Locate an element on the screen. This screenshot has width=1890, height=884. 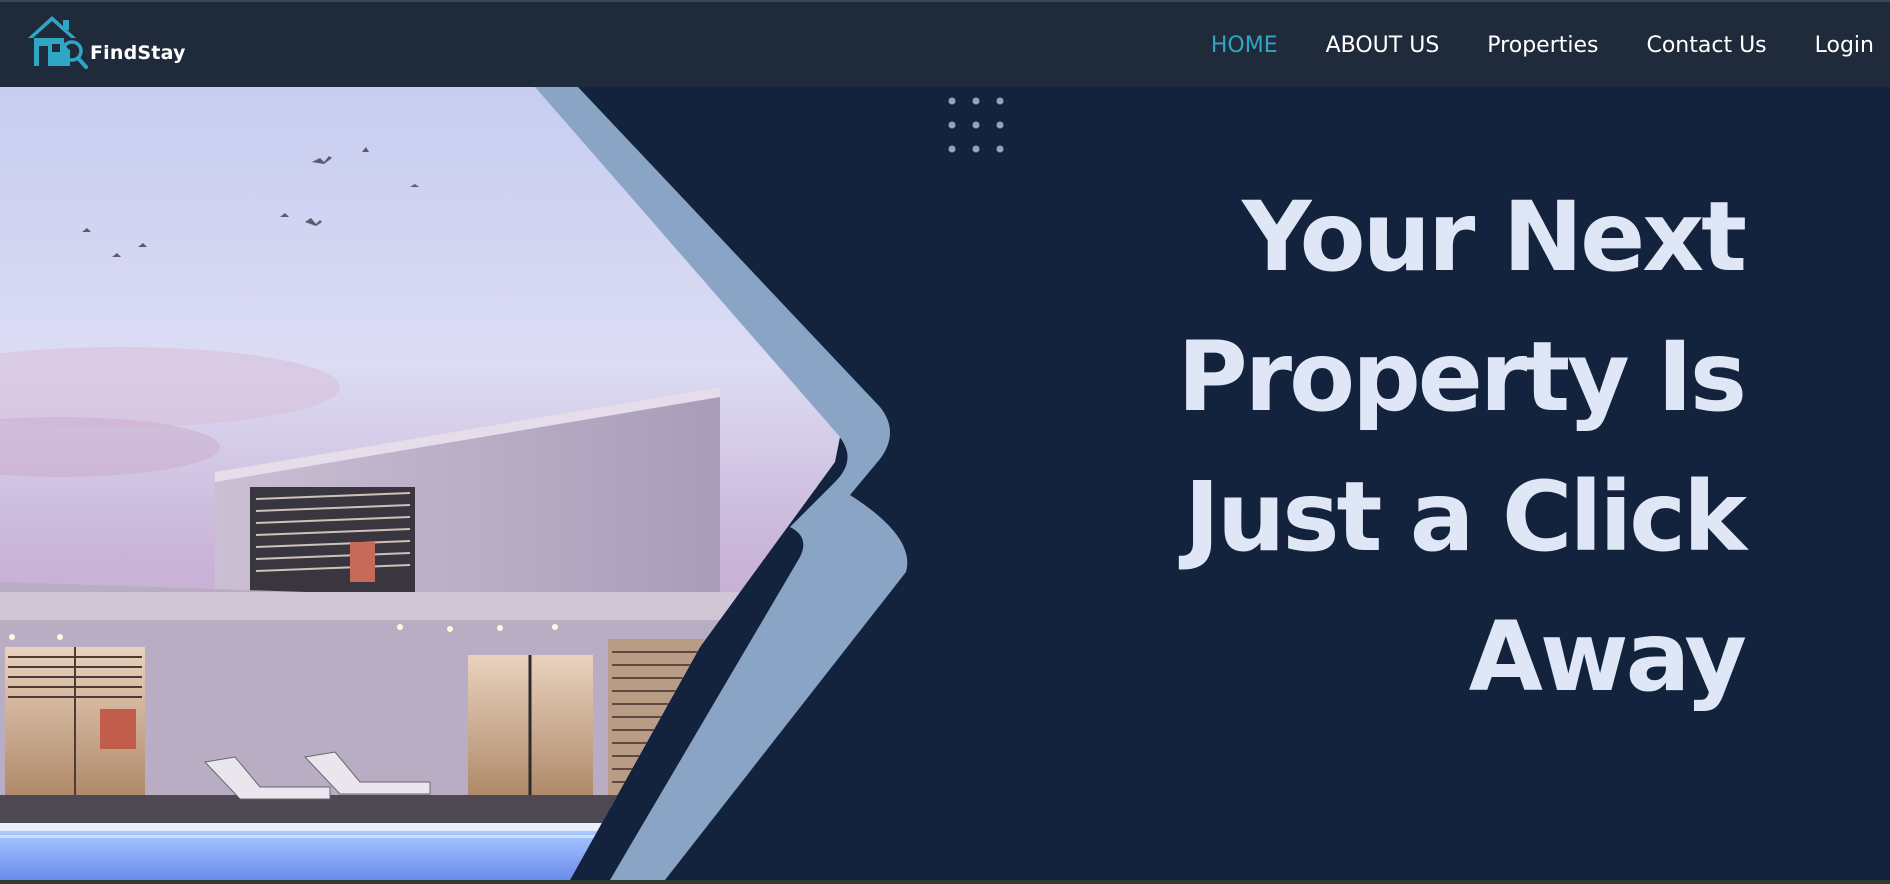
headline-line: Your Next is located at coordinates (1494, 237).